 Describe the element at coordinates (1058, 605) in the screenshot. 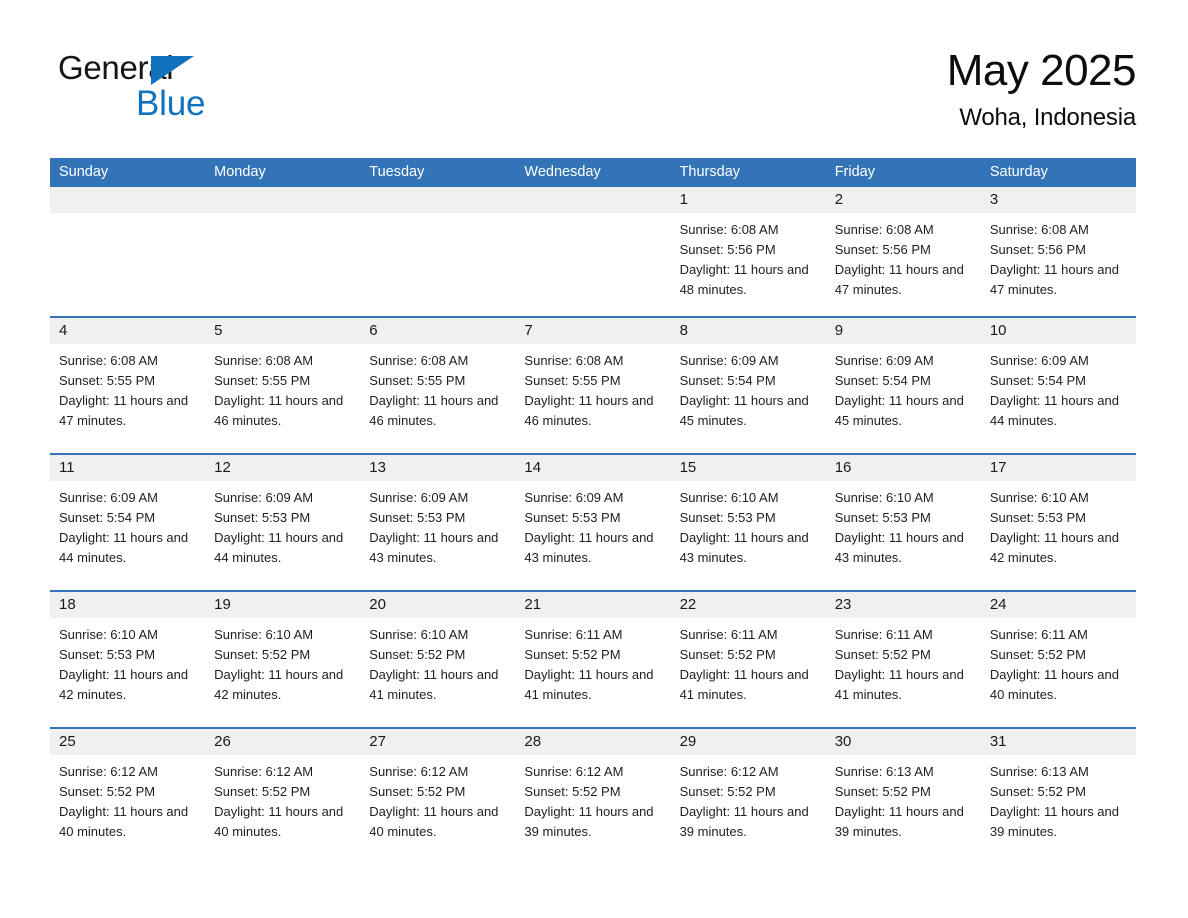

I see `day-number: 24` at that location.